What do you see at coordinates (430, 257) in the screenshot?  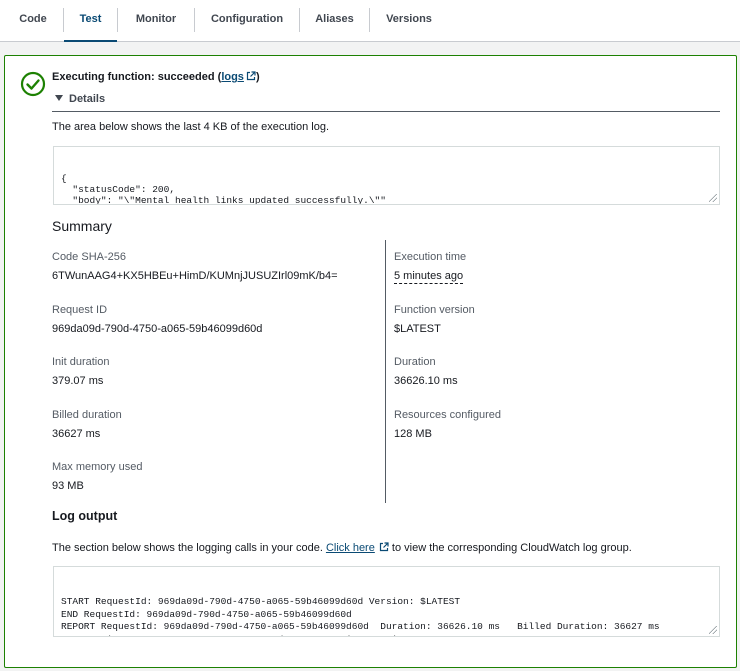 I see `execution-time-label: Execution time` at bounding box center [430, 257].